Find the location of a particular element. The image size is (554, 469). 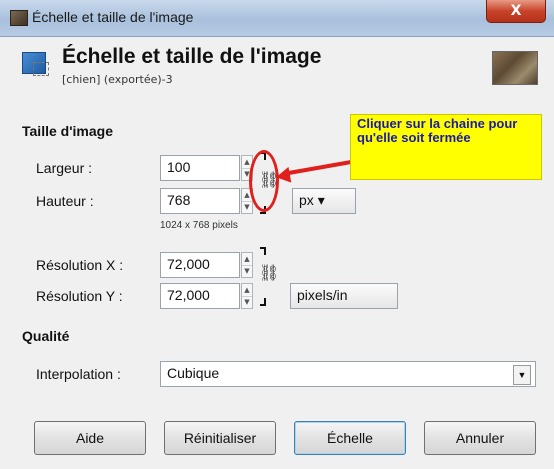

annotation-arrow-head is located at coordinates (283, 176).